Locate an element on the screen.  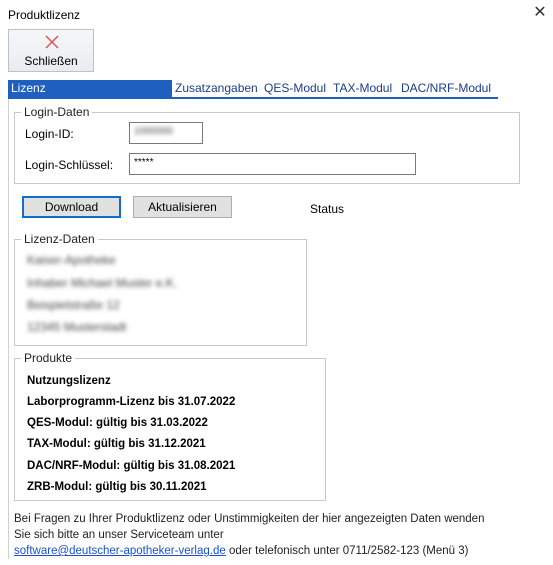
product-item: ZRB-Modul: gültig bis 30.11.2021 is located at coordinates (117, 487).